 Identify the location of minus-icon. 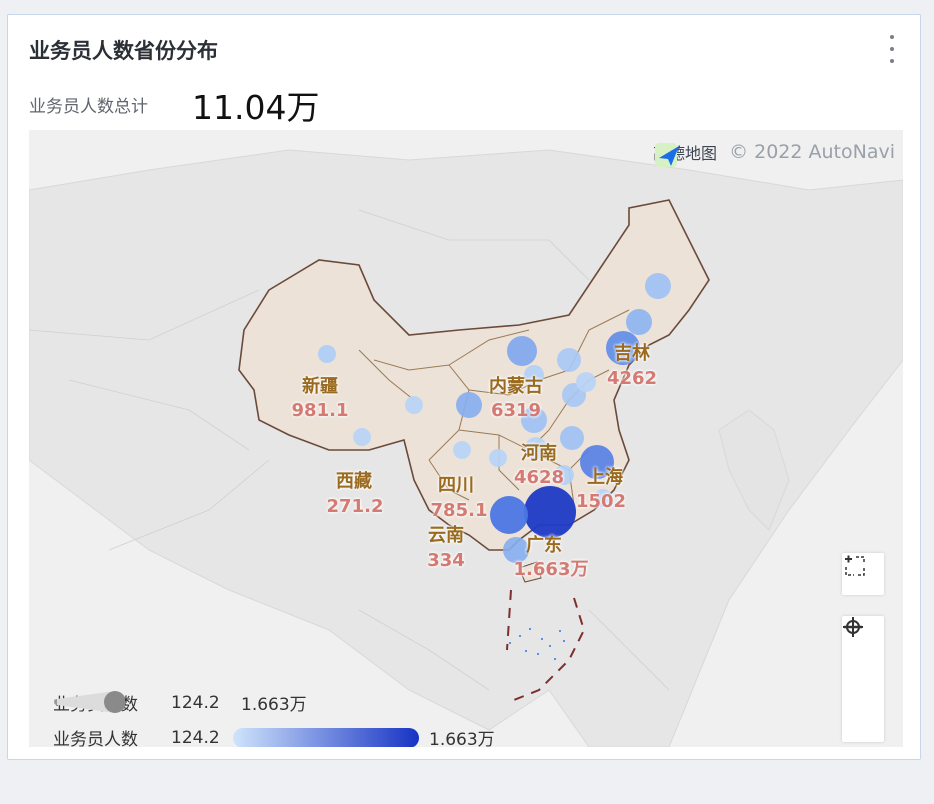
(863, 683).